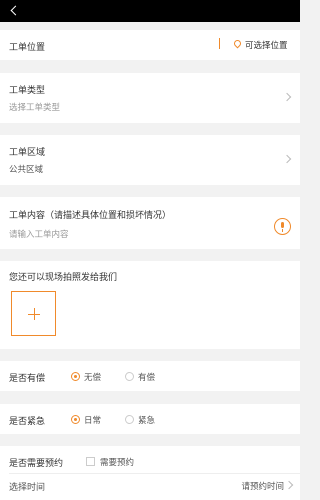 This screenshot has height=500, width=320. What do you see at coordinates (27, 487) in the screenshot?
I see `time-label: 选择时间` at bounding box center [27, 487].